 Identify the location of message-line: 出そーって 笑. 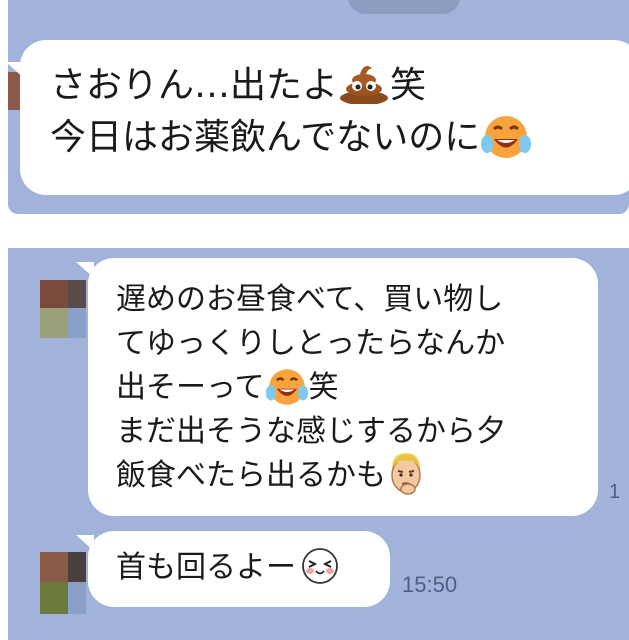
(357, 388).